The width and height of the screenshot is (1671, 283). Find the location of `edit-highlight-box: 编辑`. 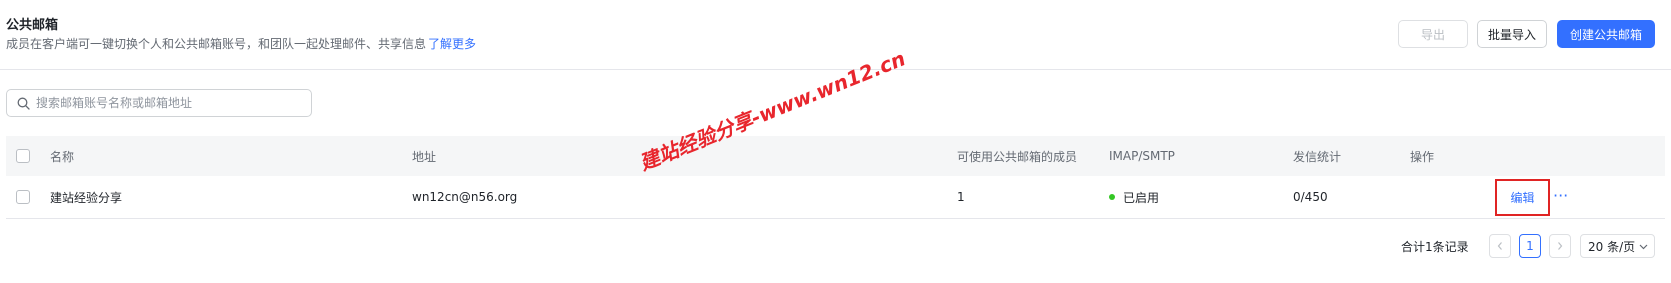

edit-highlight-box: 编辑 is located at coordinates (1522, 197).